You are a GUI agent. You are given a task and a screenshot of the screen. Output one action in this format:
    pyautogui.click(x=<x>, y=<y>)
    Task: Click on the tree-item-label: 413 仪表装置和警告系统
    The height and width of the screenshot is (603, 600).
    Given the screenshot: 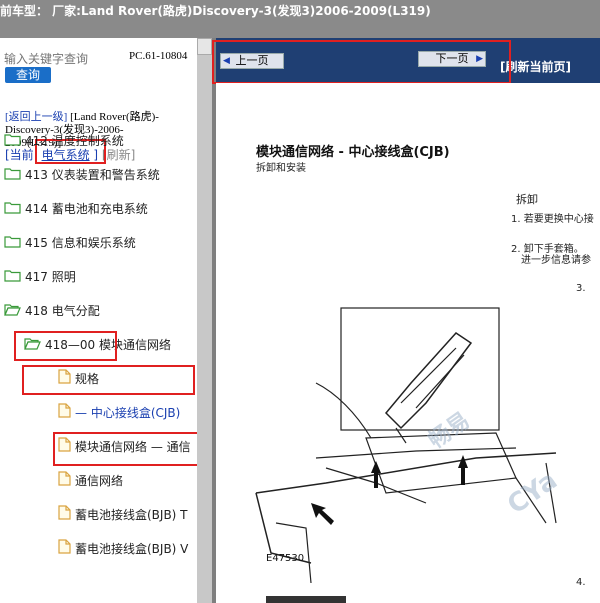 What is the action you would take?
    pyautogui.click(x=92, y=175)
    